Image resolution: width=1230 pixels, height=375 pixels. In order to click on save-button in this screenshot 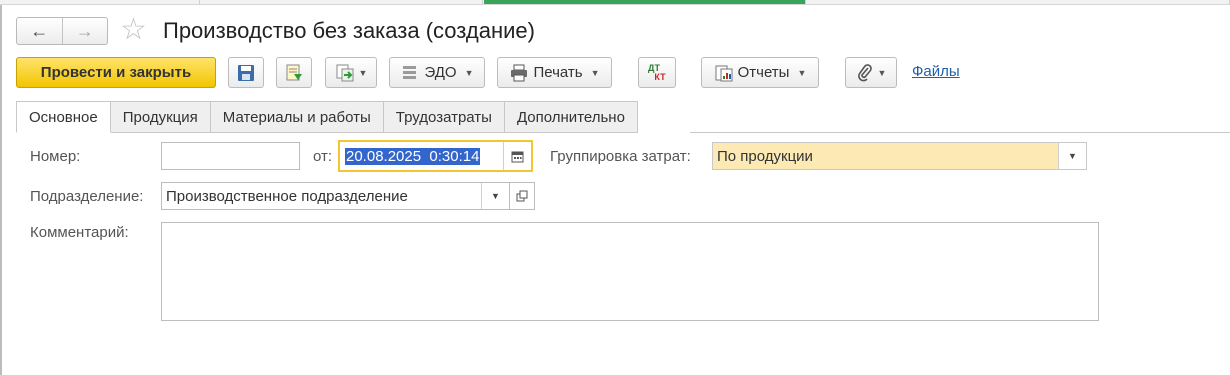, I will do `click(246, 72)`.